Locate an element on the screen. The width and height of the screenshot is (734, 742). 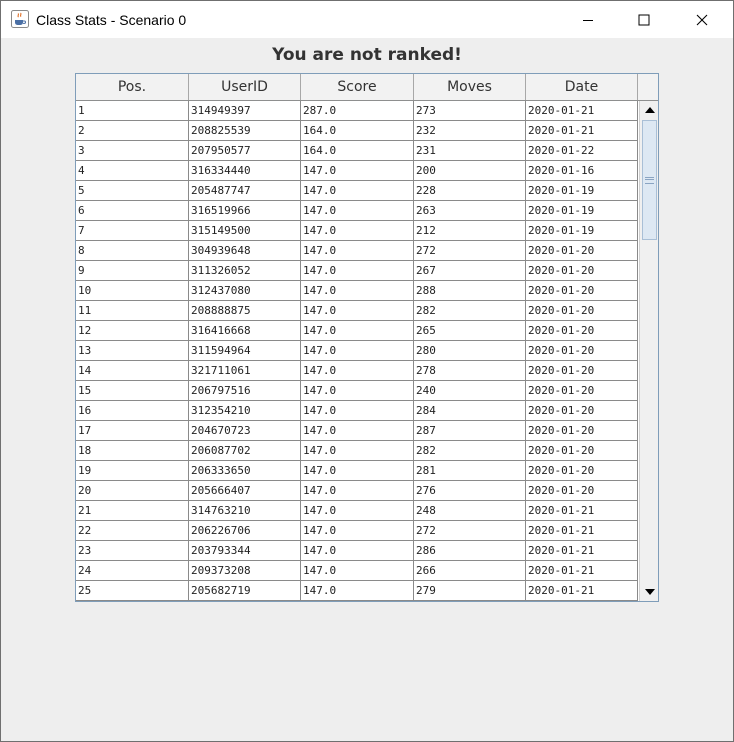
cell-pos: 9 is located at coordinates (132, 271).